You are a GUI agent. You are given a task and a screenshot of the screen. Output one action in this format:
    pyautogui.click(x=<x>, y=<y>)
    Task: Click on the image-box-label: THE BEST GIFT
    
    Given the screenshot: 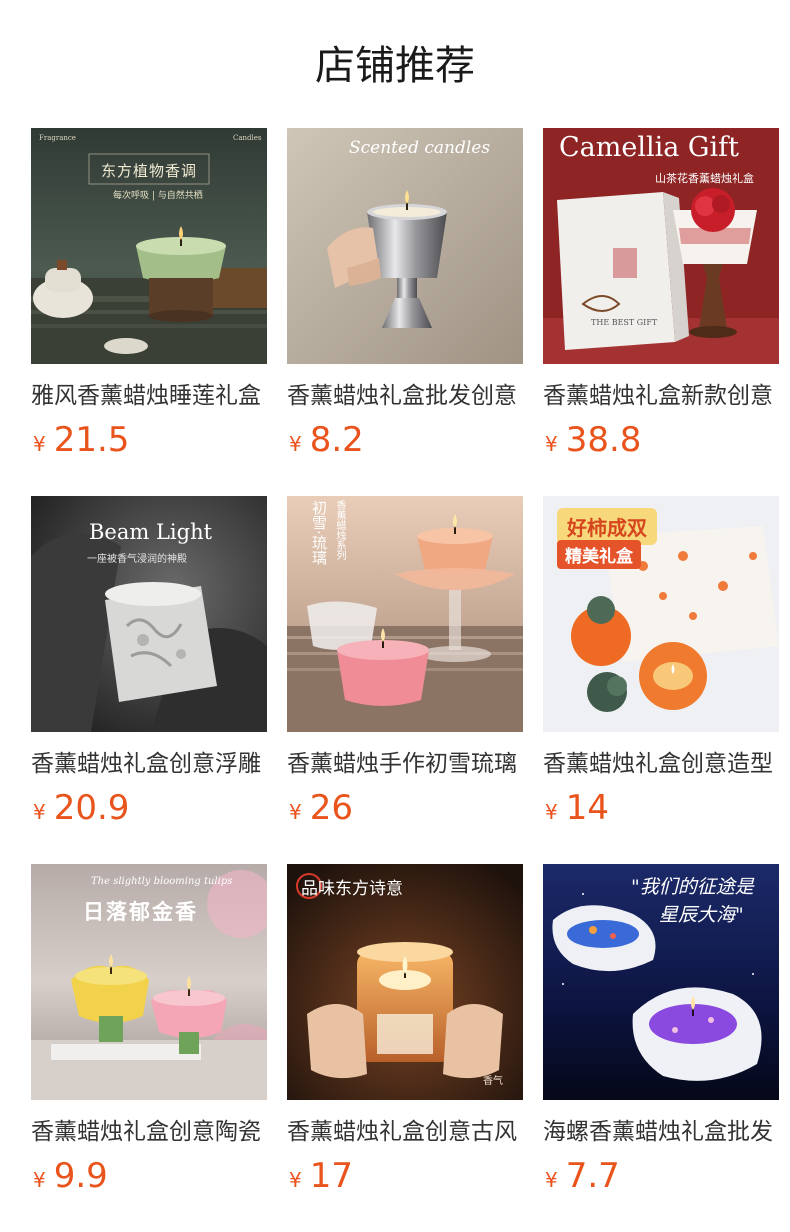 What is the action you would take?
    pyautogui.click(x=624, y=322)
    